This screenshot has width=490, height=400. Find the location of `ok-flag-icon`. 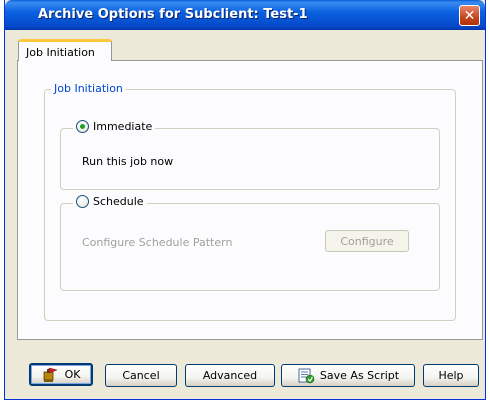

ok-flag-icon is located at coordinates (51, 375).